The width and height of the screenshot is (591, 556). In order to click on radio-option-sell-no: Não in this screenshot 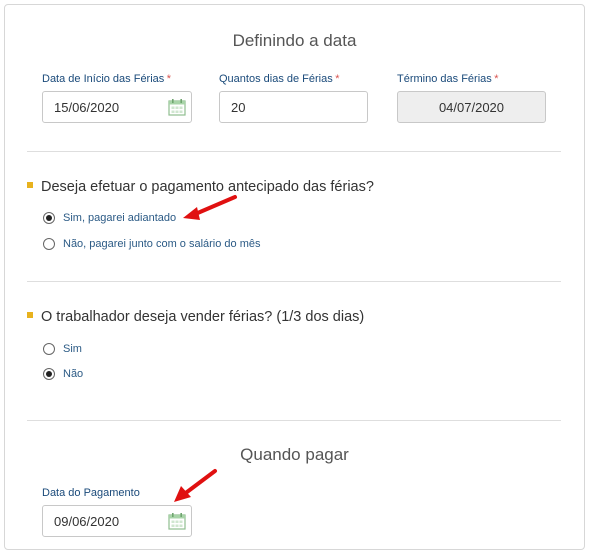, I will do `click(63, 374)`.